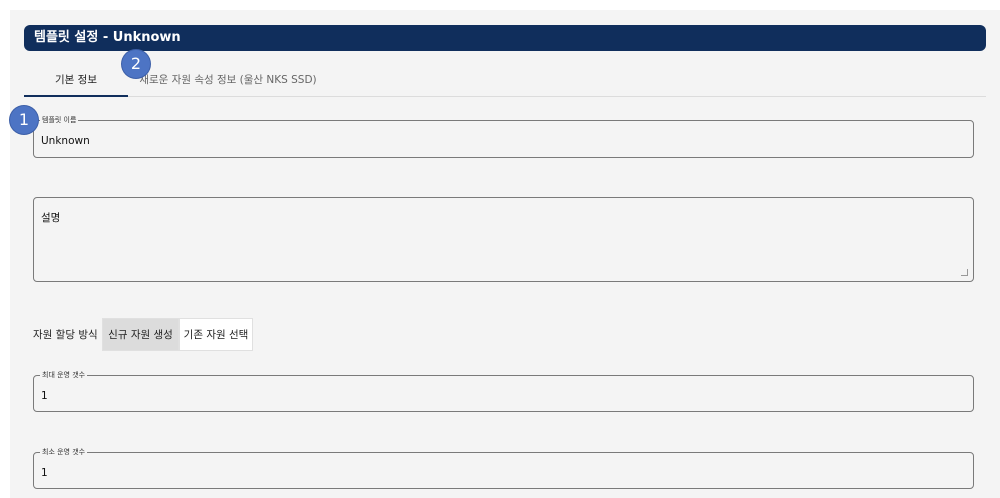 This screenshot has height=498, width=1000. I want to click on template-name-label: 템플릿 이름, so click(59, 120).